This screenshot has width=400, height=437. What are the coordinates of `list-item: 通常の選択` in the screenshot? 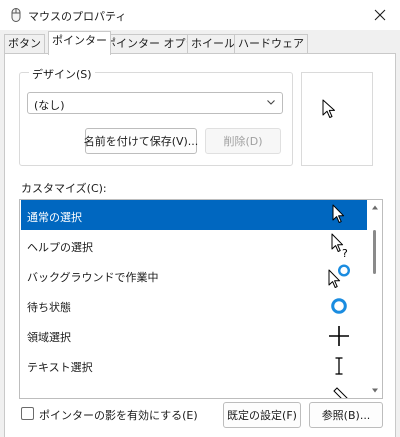 It's located at (194, 215).